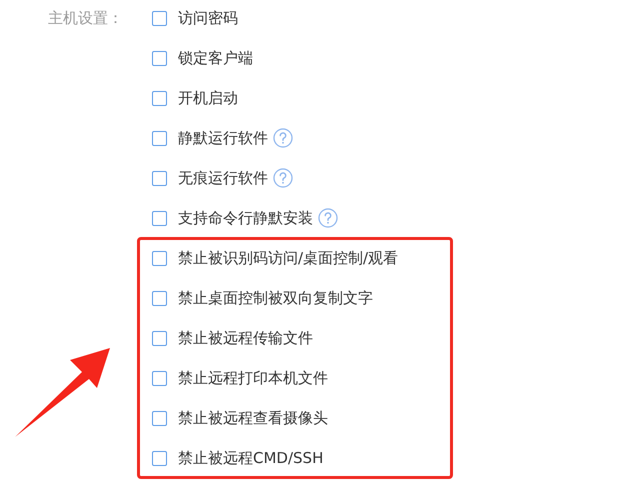 This screenshot has width=635, height=495. Describe the element at coordinates (223, 138) in the screenshot. I see `option-label: 静默运行软件` at that location.